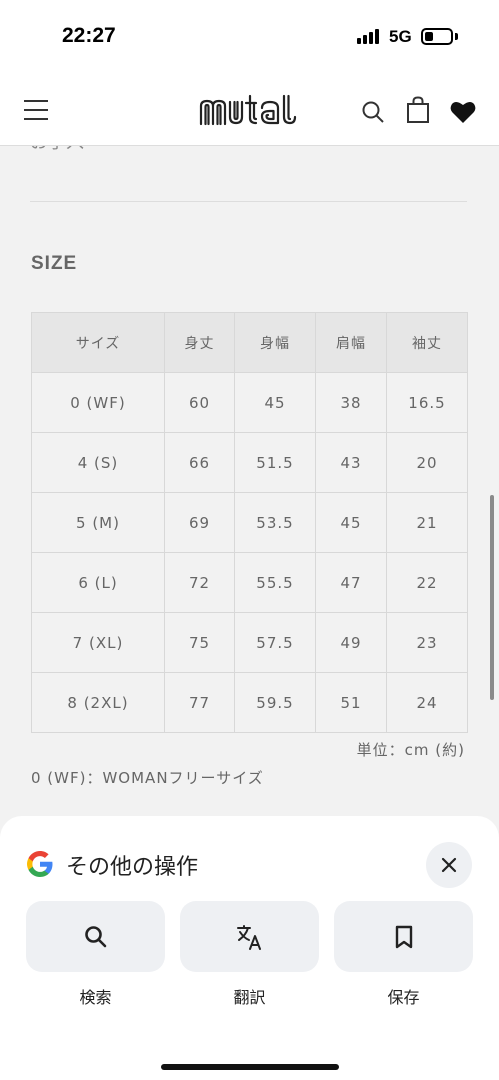 The width and height of the screenshot is (499, 1080). Describe the element at coordinates (427, 642) in the screenshot. I see `table-cell: 23` at that location.